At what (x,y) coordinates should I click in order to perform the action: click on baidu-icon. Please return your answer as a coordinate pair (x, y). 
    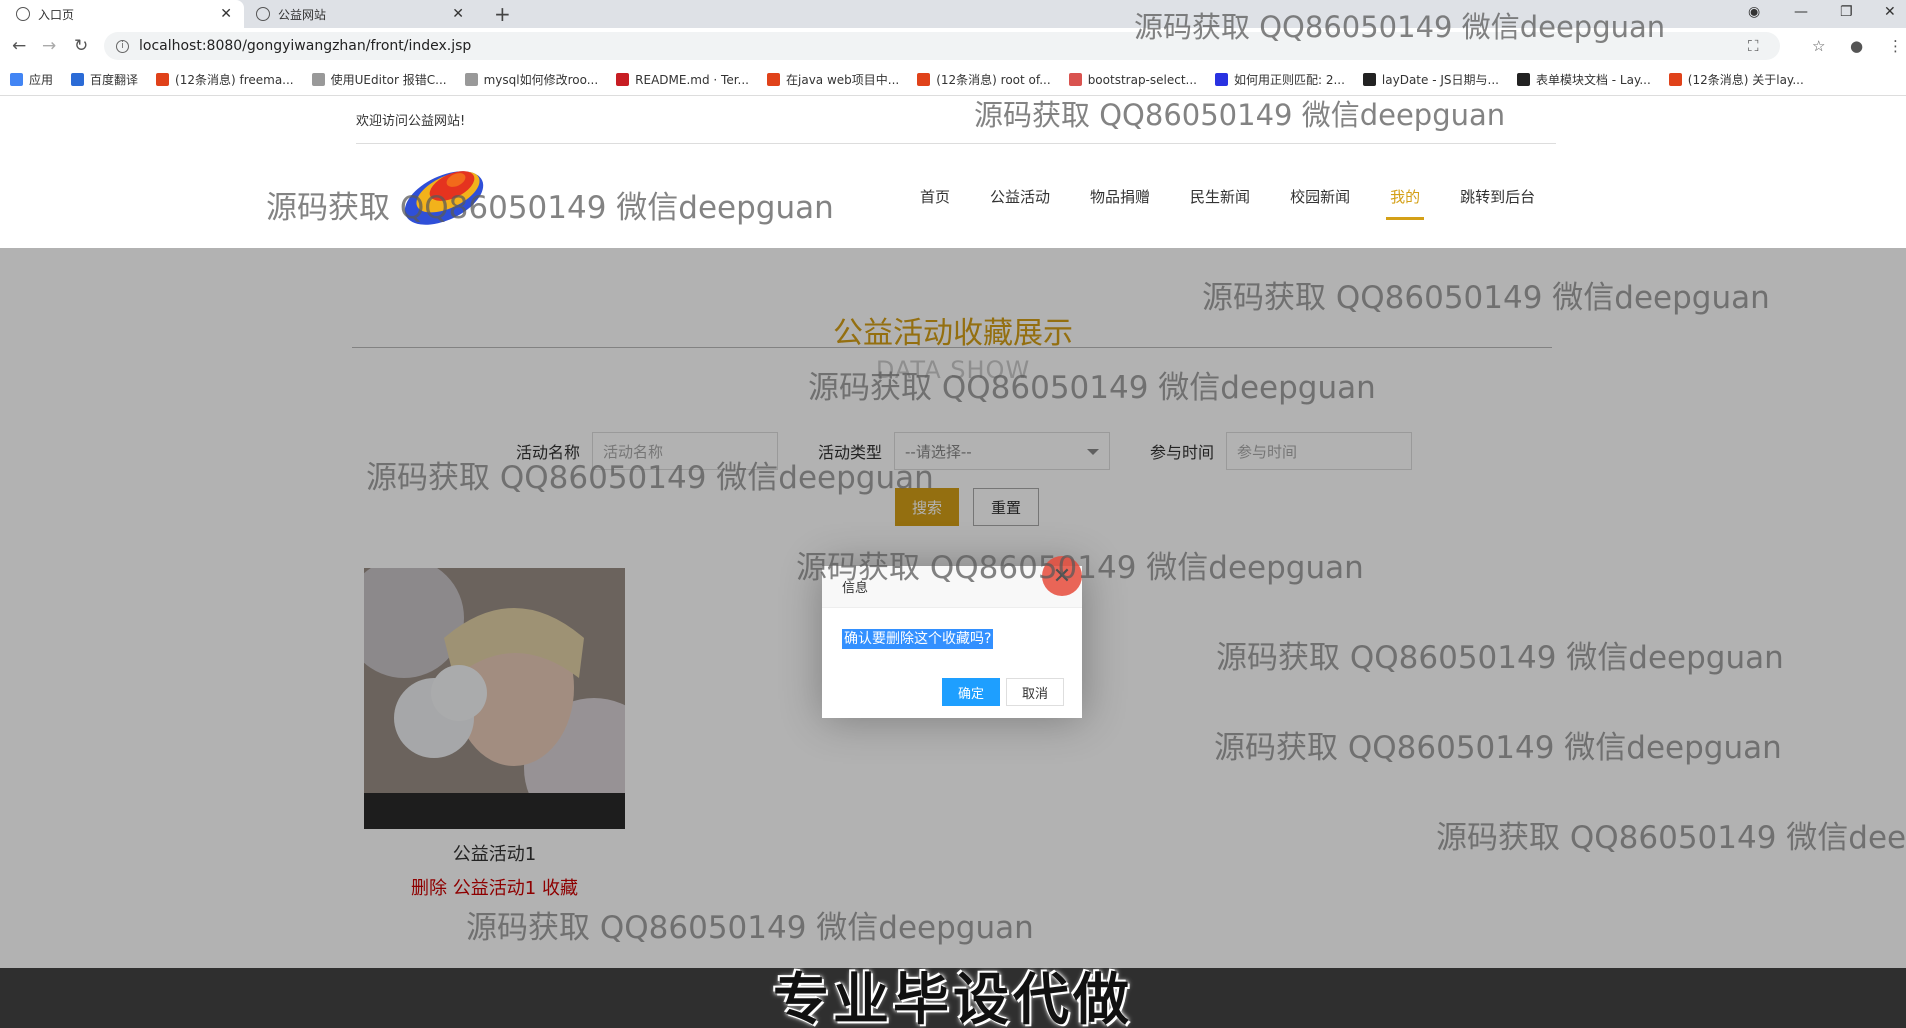
    Looking at the image, I should click on (1221, 79).